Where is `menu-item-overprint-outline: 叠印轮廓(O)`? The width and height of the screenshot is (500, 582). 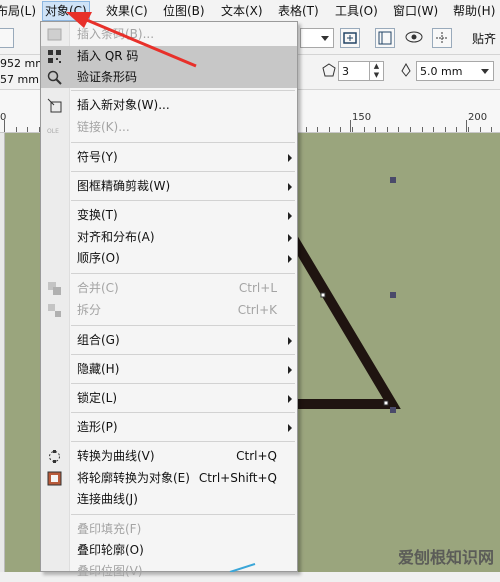 menu-item-overprint-outline: 叠印轮廓(O) is located at coordinates (169, 550).